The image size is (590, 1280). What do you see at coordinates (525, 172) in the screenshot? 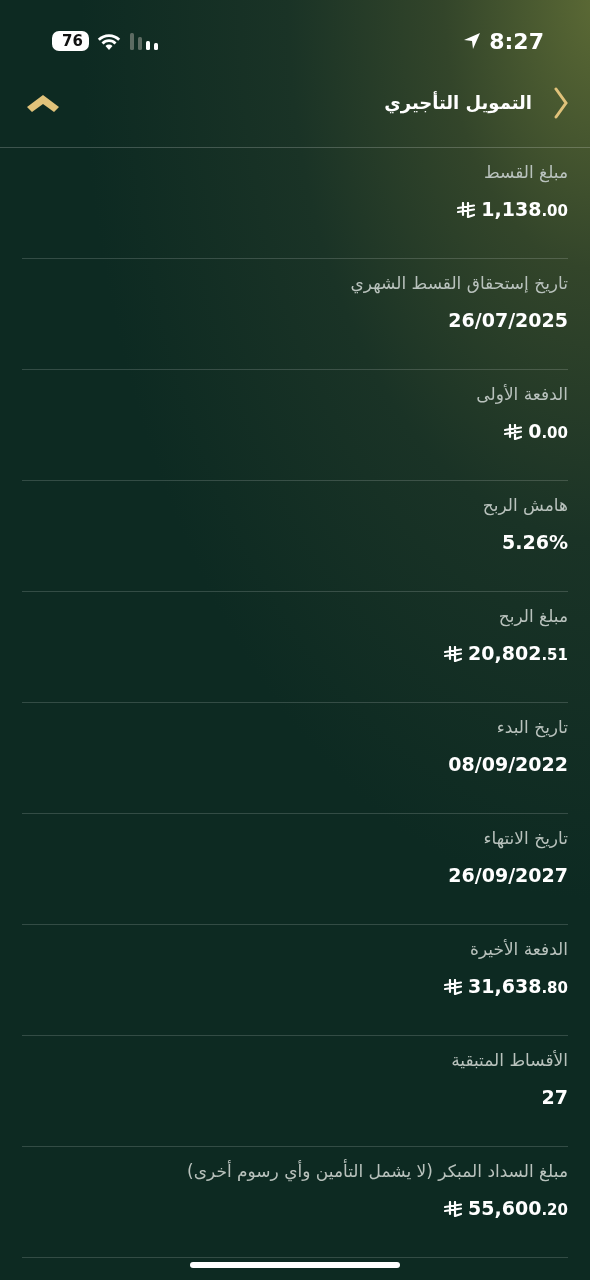
I see `field-label: مبلغ القسط` at bounding box center [525, 172].